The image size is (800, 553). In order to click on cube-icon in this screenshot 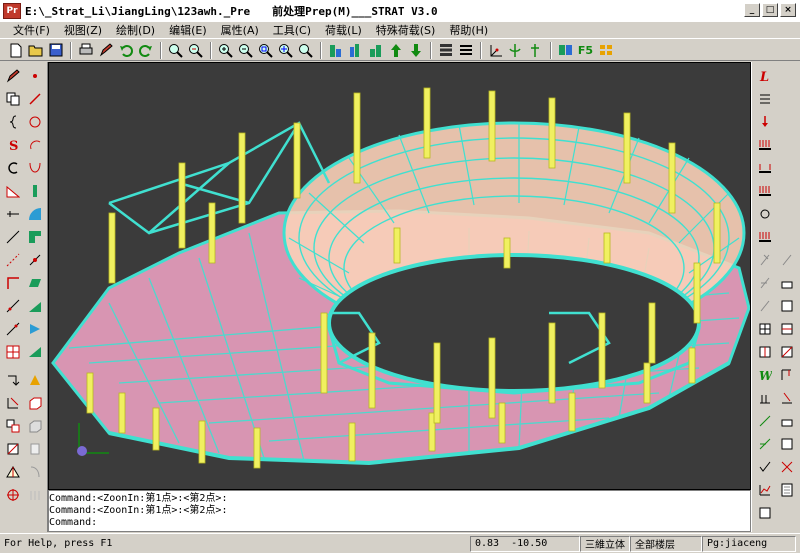, I will do `click(35, 403)`.